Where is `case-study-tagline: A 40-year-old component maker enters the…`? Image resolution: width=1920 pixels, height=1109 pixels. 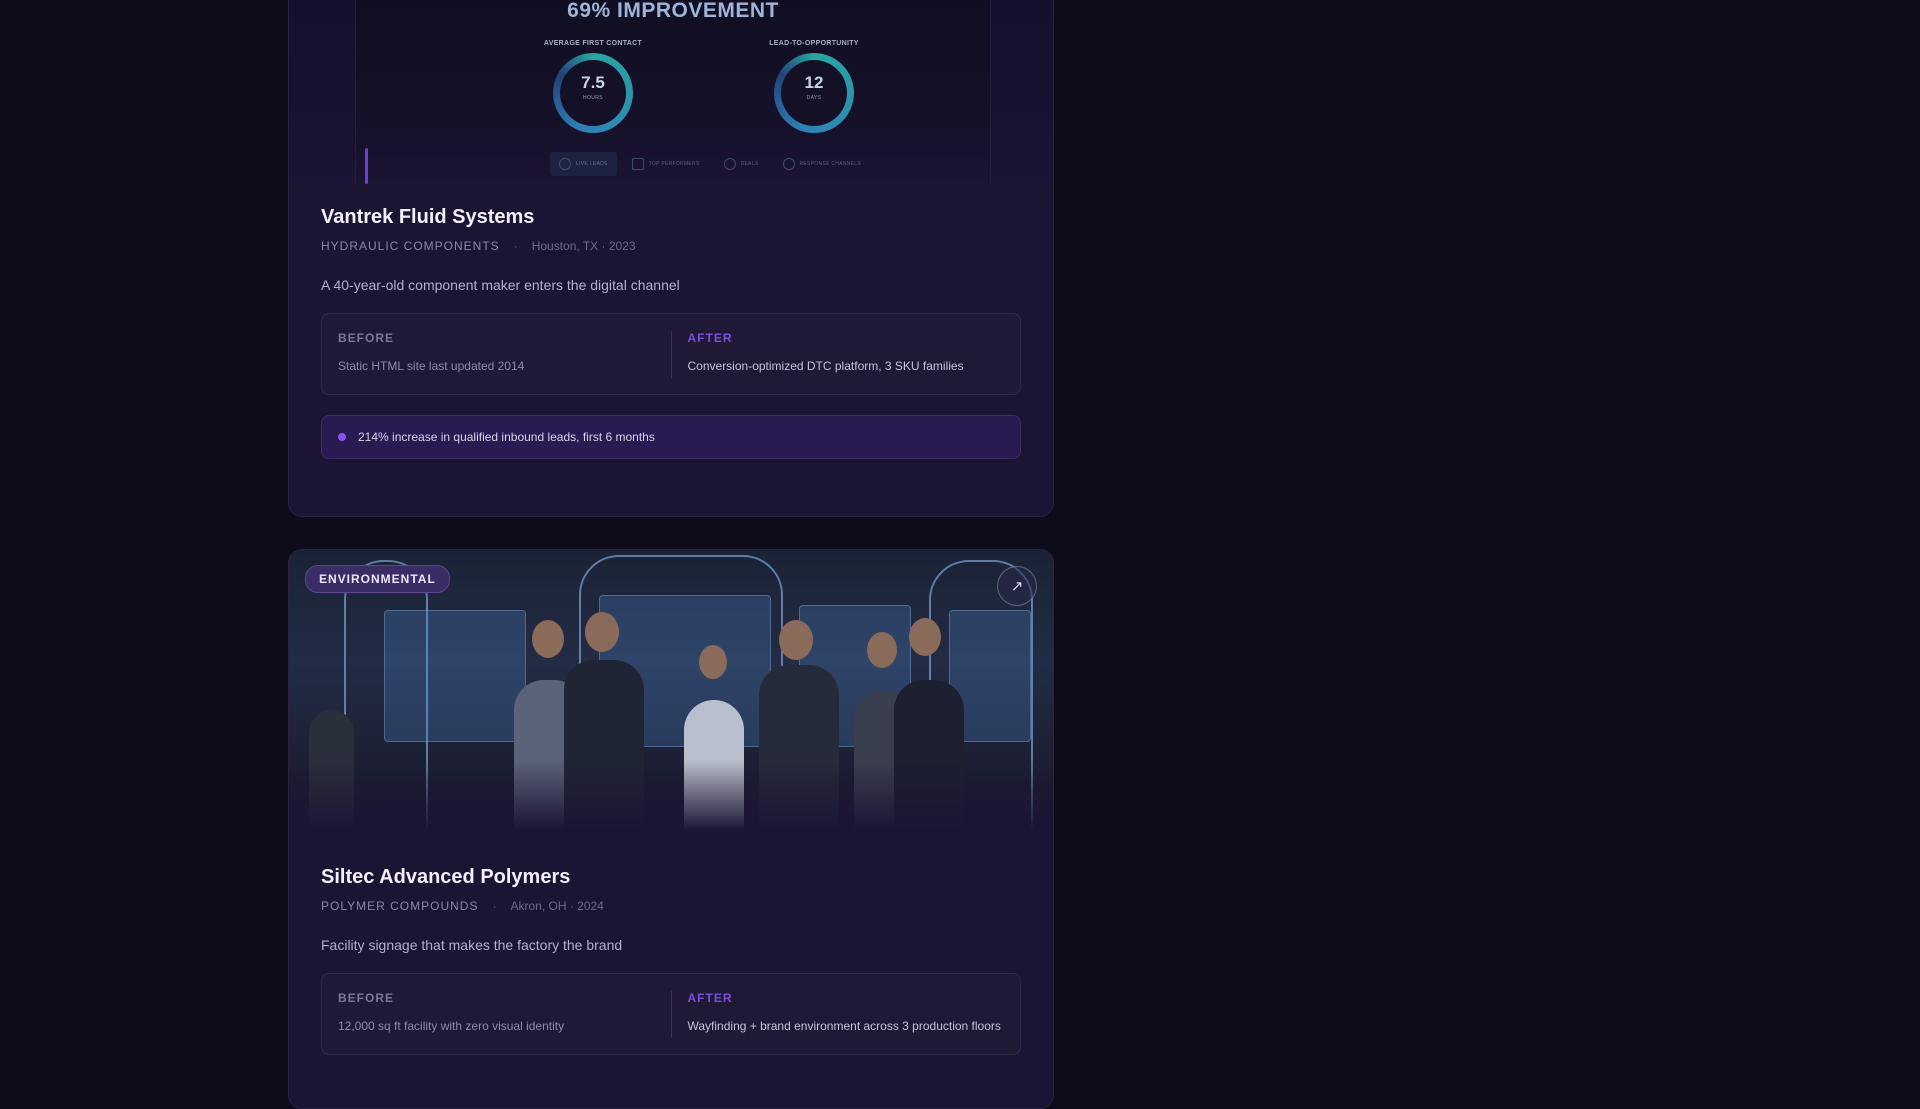
case-study-tagline: A 40-year-old component maker enters the… is located at coordinates (500, 285).